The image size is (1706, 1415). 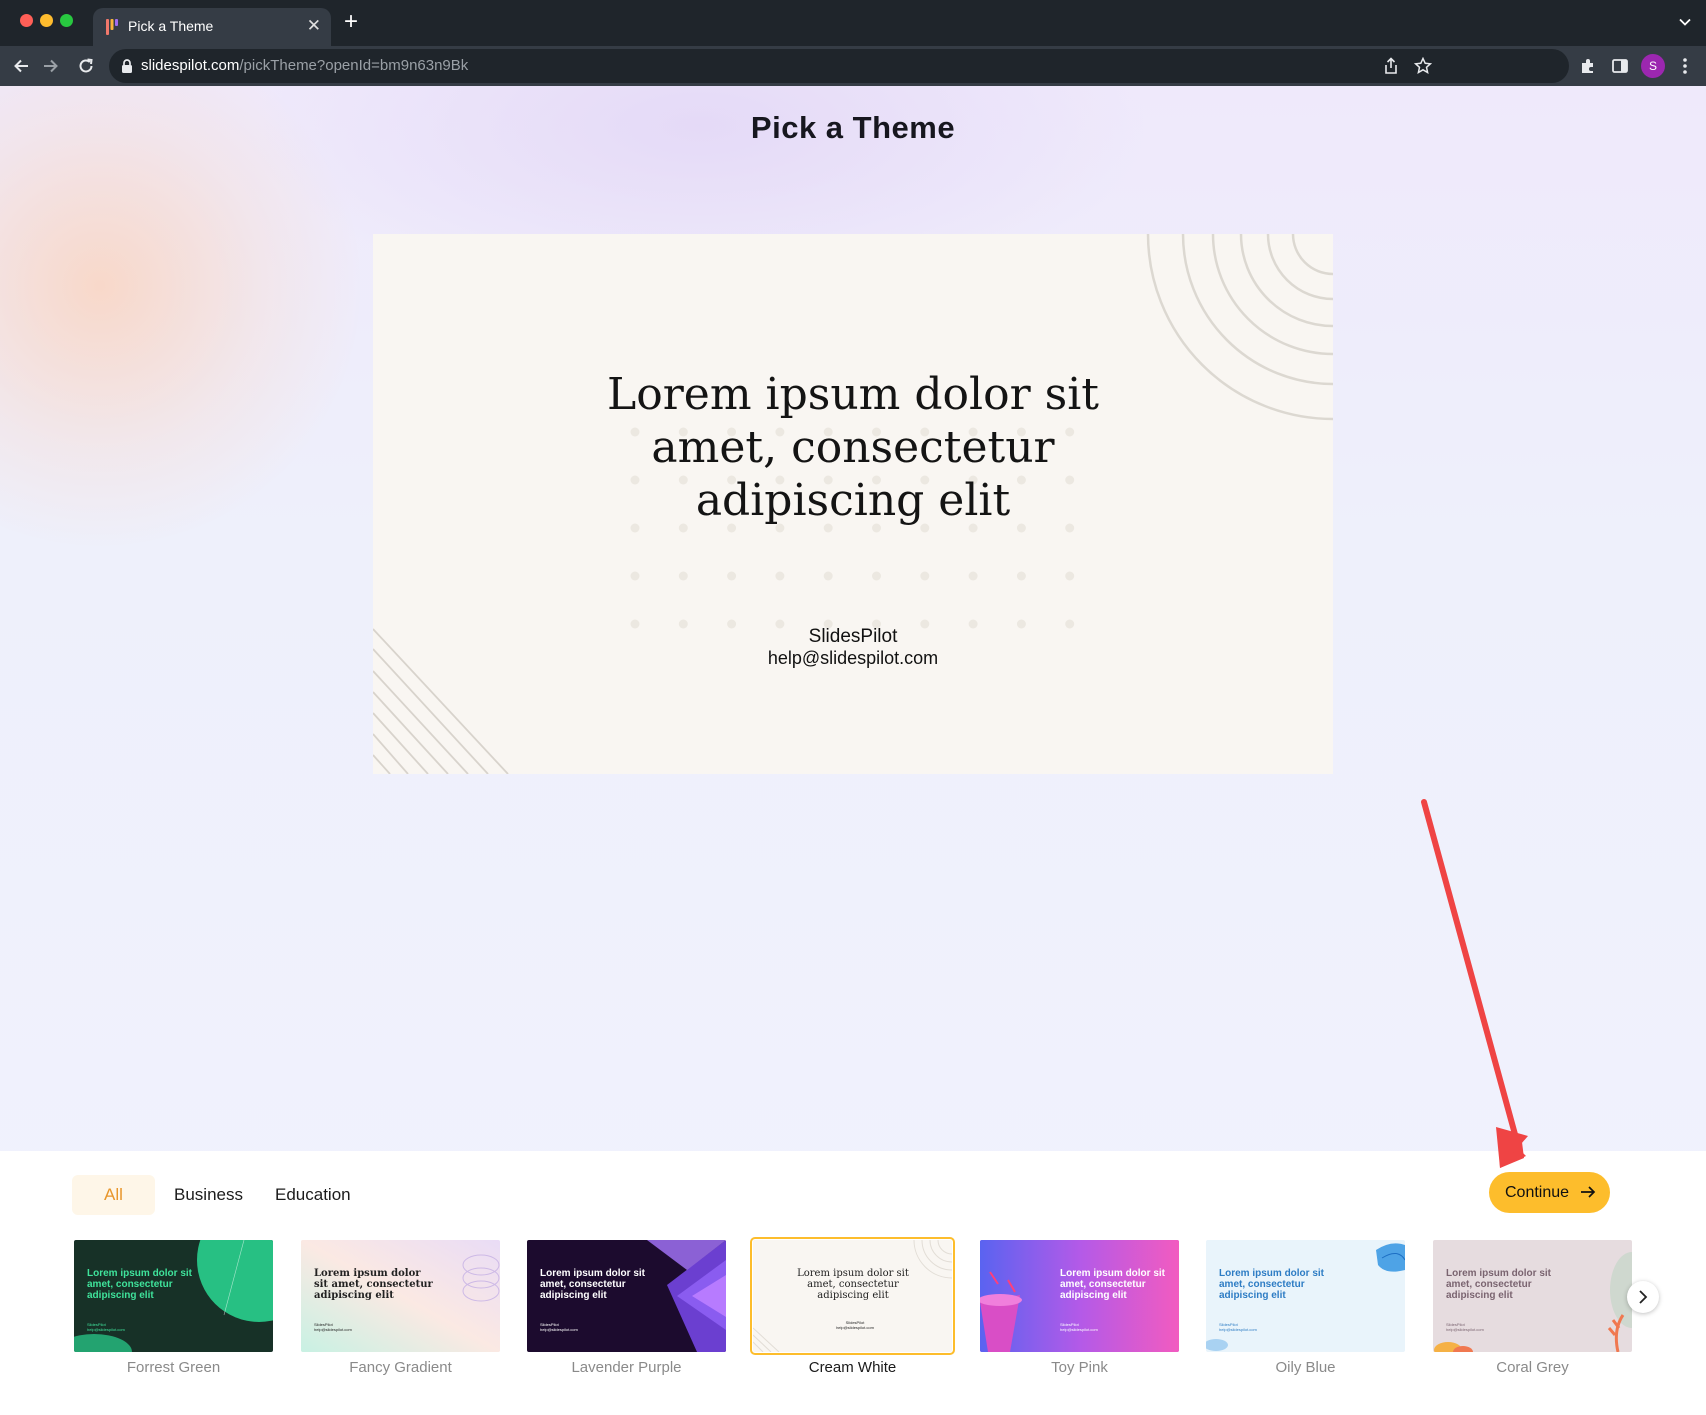 I want to click on tab-pick-a-theme: Pick a Theme ✕, so click(x=212, y=27).